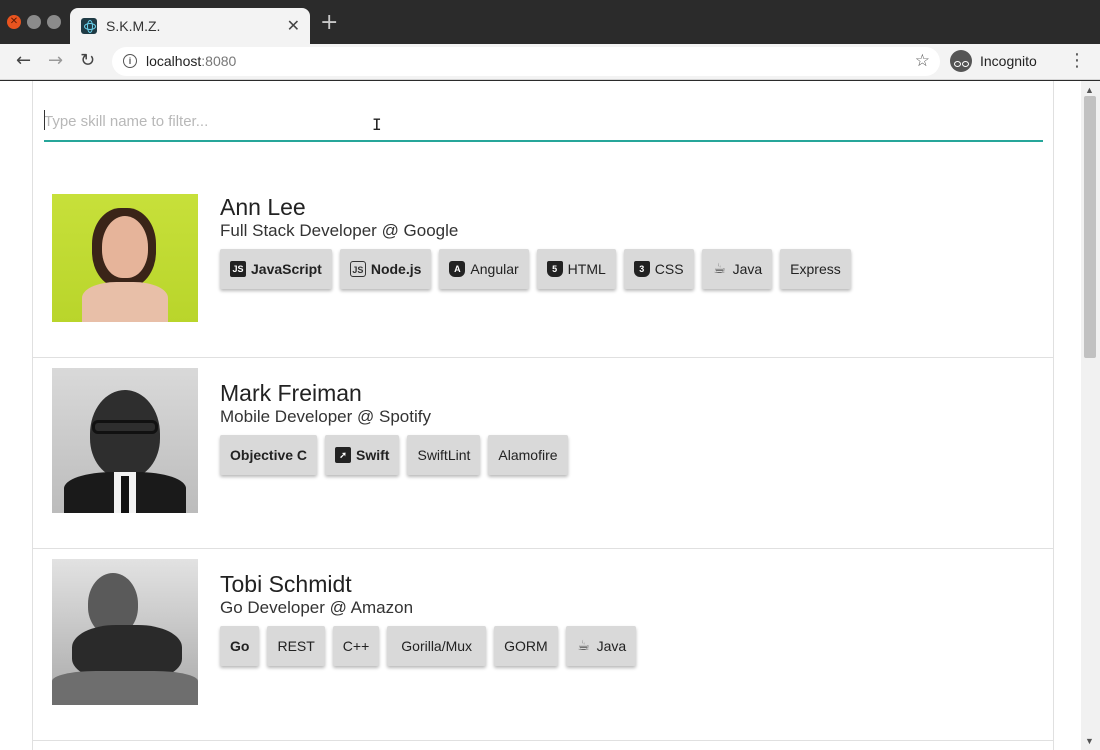  I want to click on css3-icon: 3, so click(641, 269).